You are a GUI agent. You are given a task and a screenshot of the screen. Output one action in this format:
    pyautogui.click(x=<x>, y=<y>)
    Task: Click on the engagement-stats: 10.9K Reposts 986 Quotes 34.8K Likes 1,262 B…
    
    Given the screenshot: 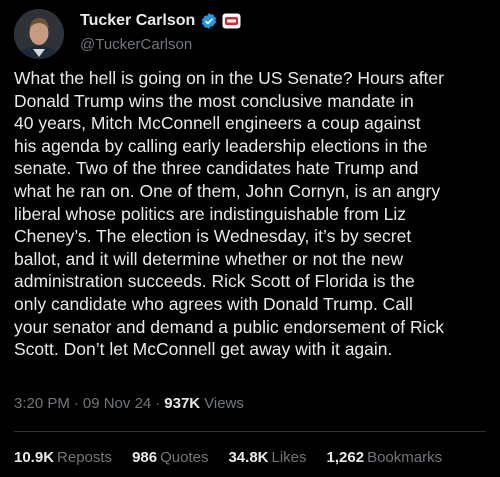 What is the action you would take?
    pyautogui.click(x=238, y=457)
    